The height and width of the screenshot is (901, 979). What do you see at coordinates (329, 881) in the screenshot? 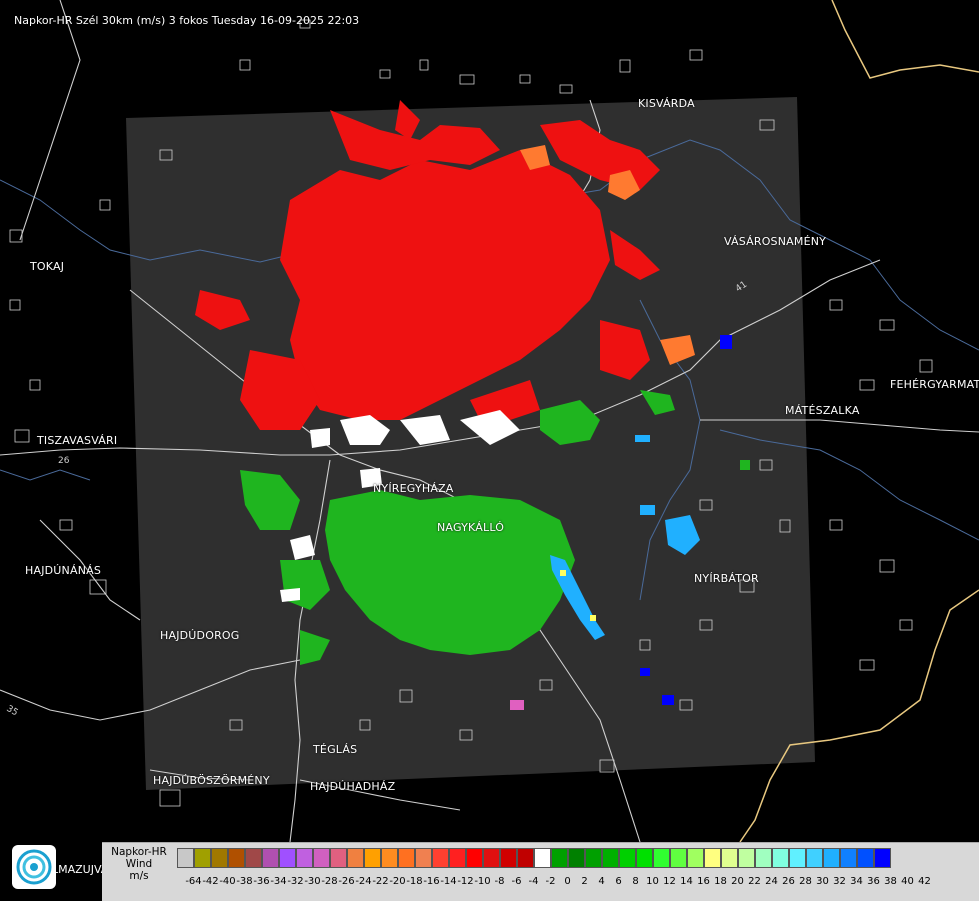
I see `legend-tick-label: -28` at bounding box center [329, 881].